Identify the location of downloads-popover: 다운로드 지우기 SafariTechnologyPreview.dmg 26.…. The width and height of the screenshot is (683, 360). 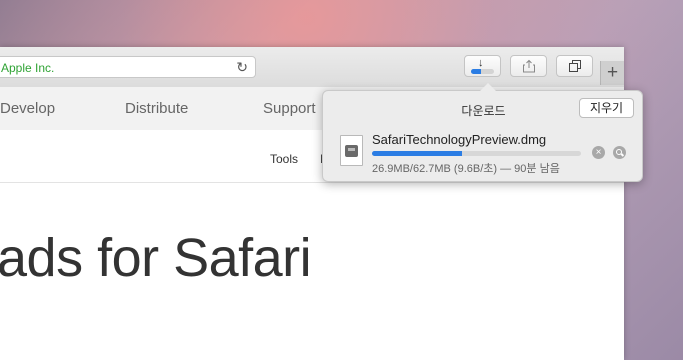
(482, 132).